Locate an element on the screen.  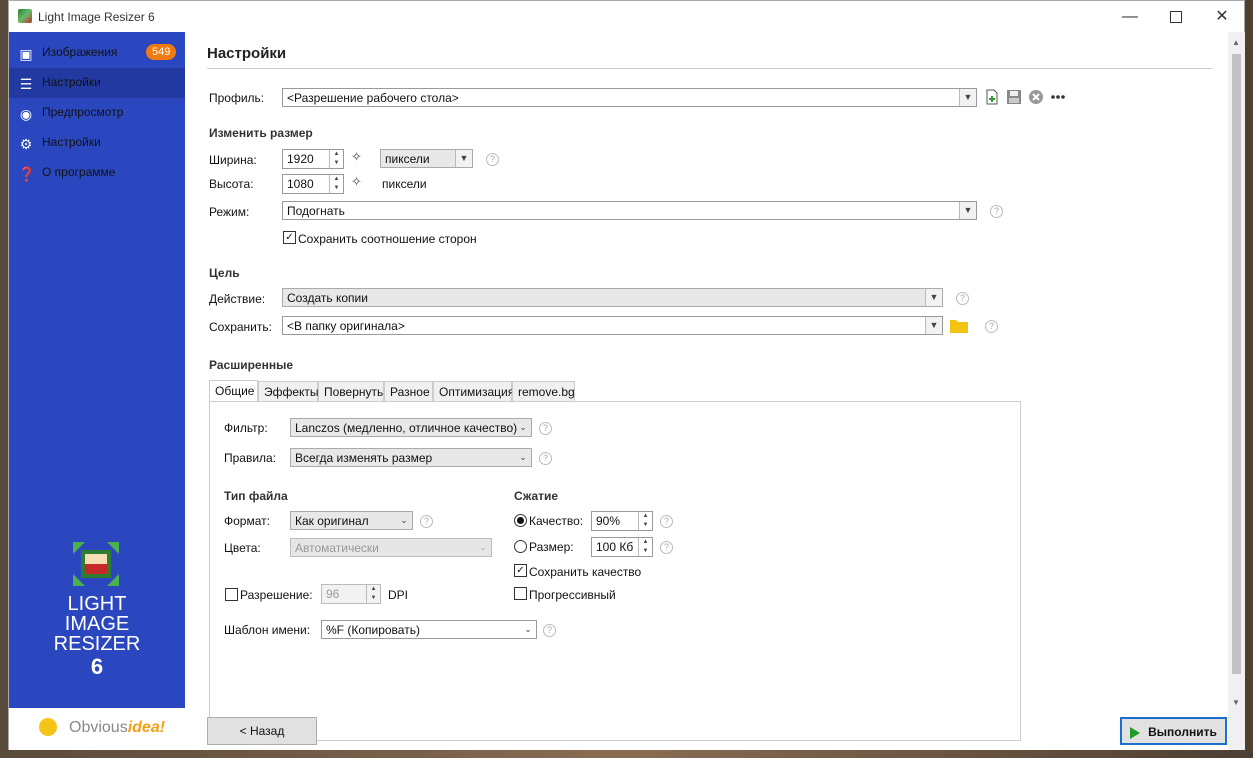
tab-effects: Эффекты is located at coordinates (288, 391).